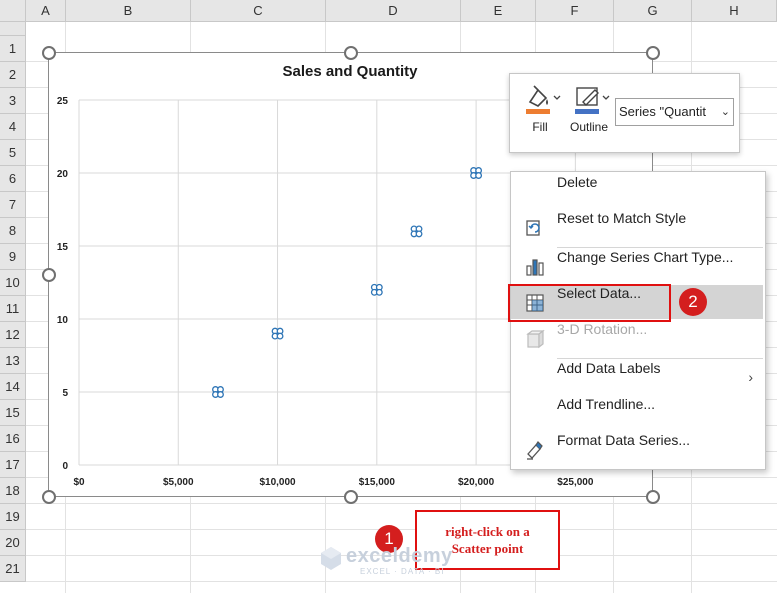 The width and height of the screenshot is (777, 593). Describe the element at coordinates (476, 482) in the screenshot. I see `x-tick-label: $20,000` at that location.